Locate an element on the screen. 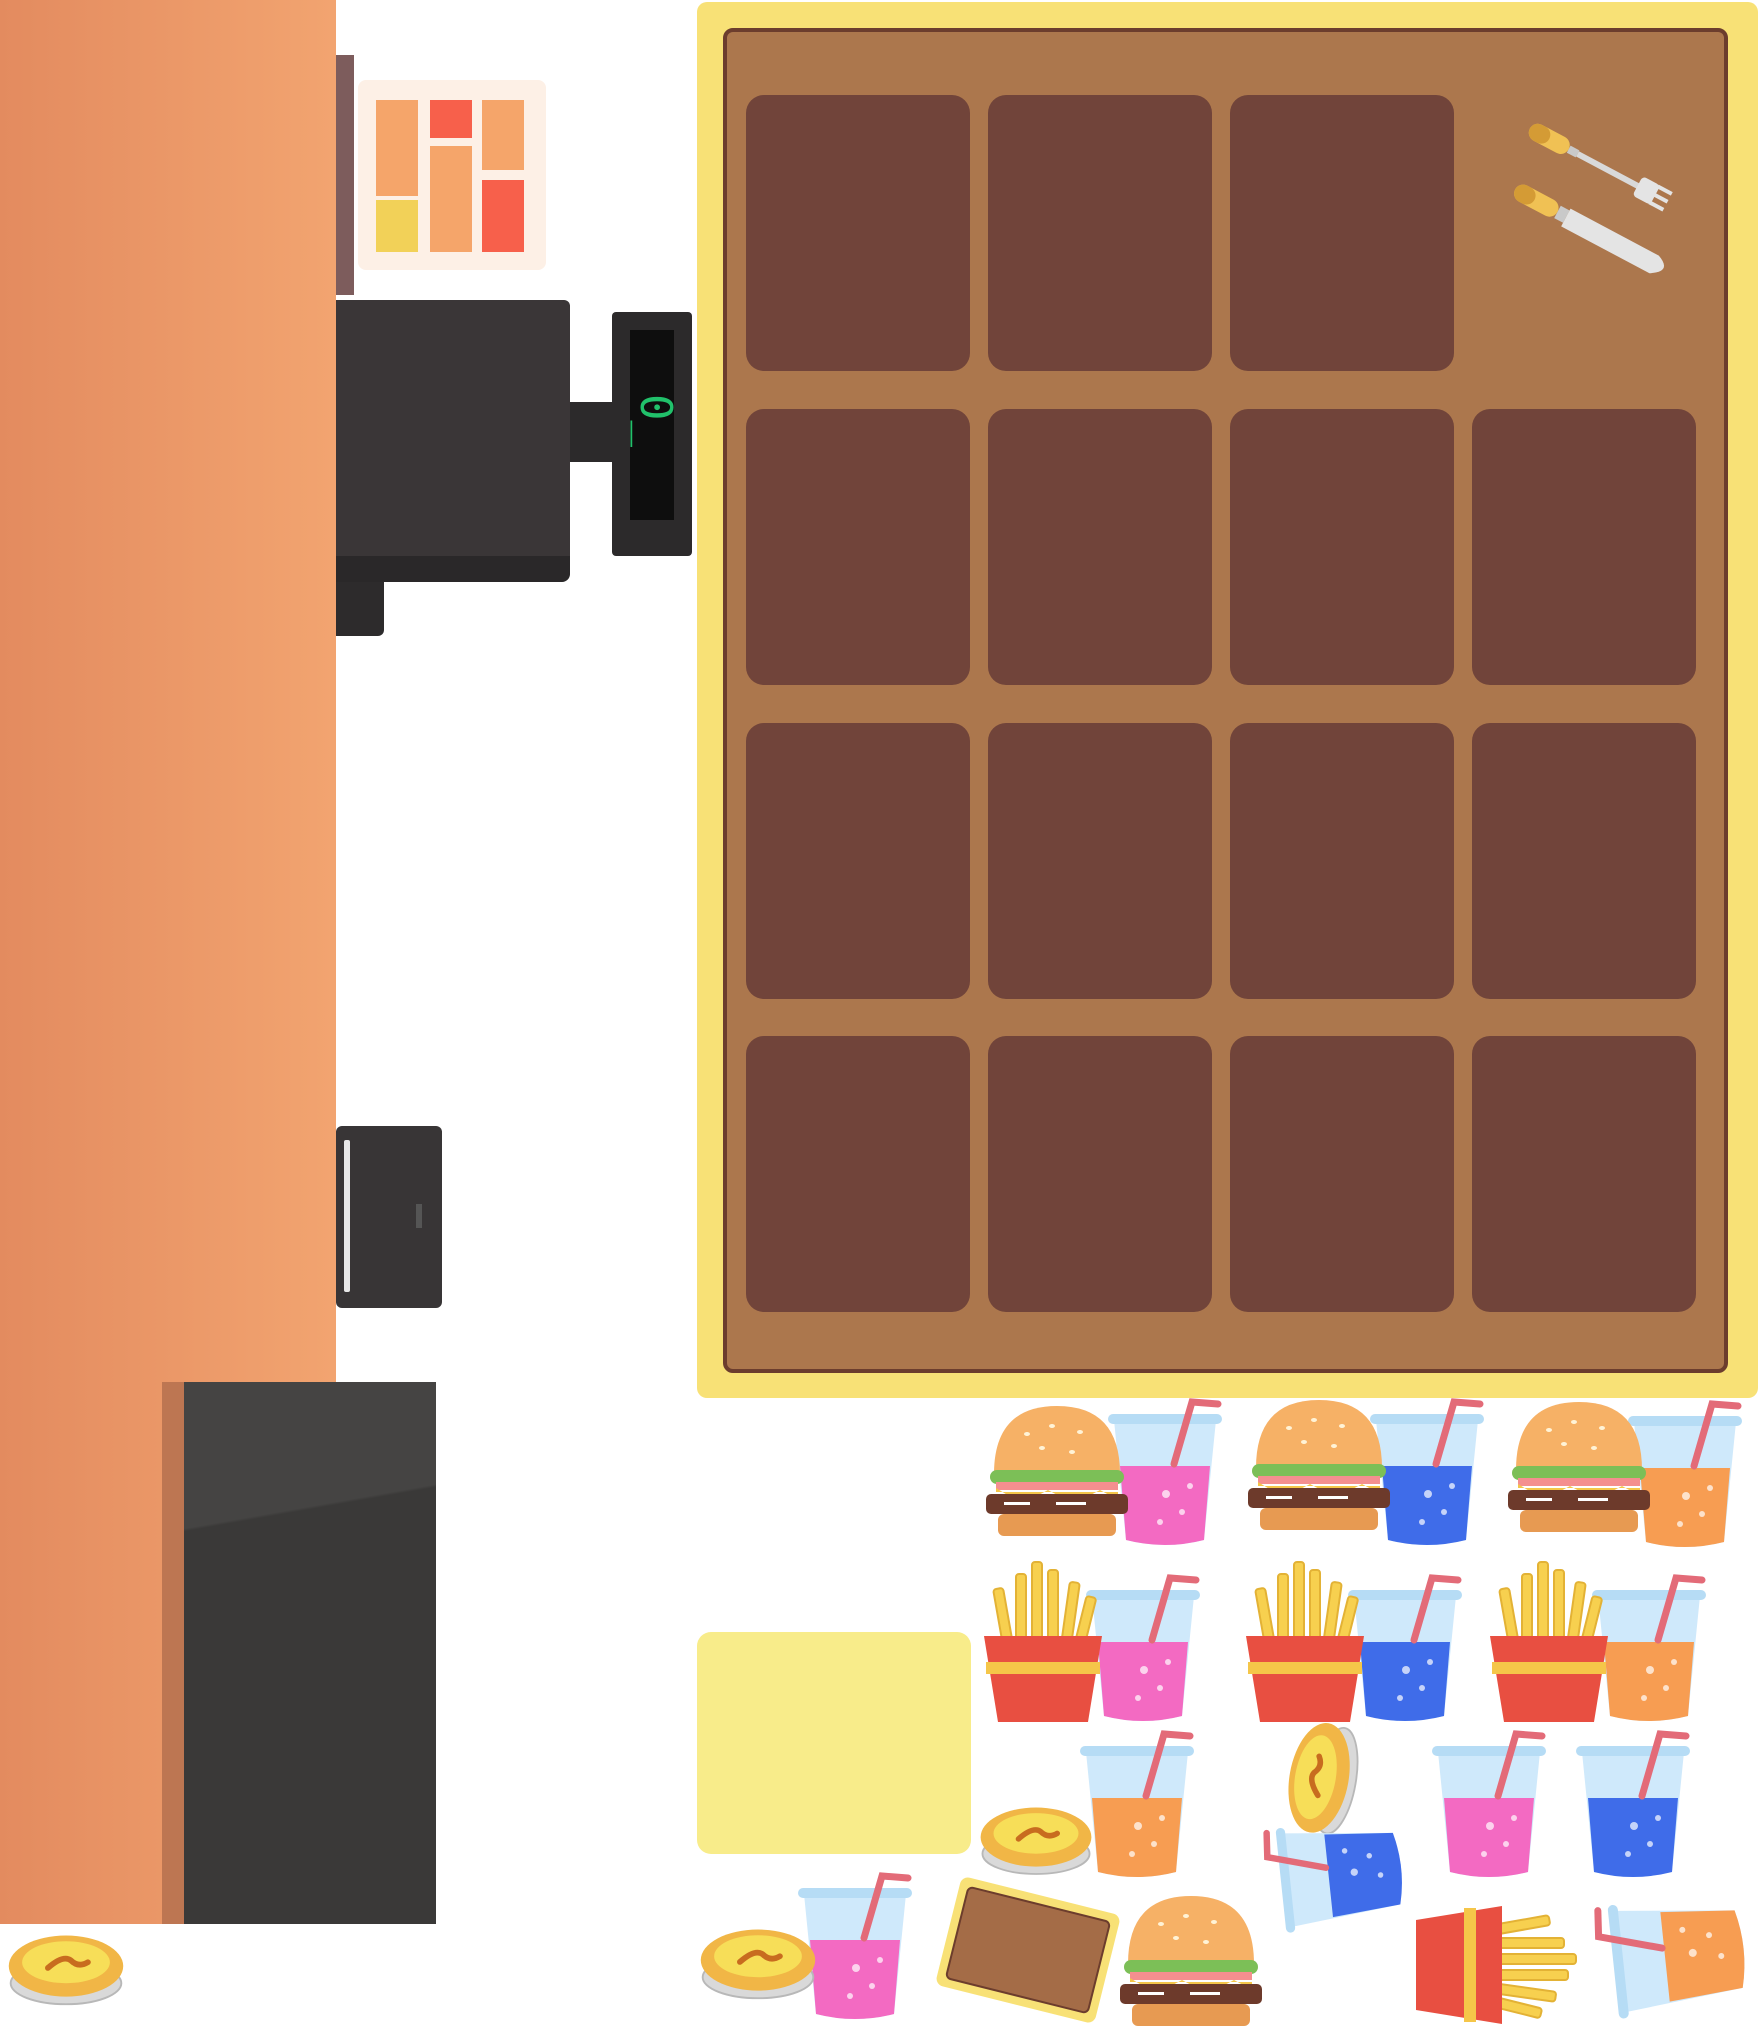 This screenshot has width=1758, height=2039. fries-pink-drink-combo is located at coordinates (1048, 1641).